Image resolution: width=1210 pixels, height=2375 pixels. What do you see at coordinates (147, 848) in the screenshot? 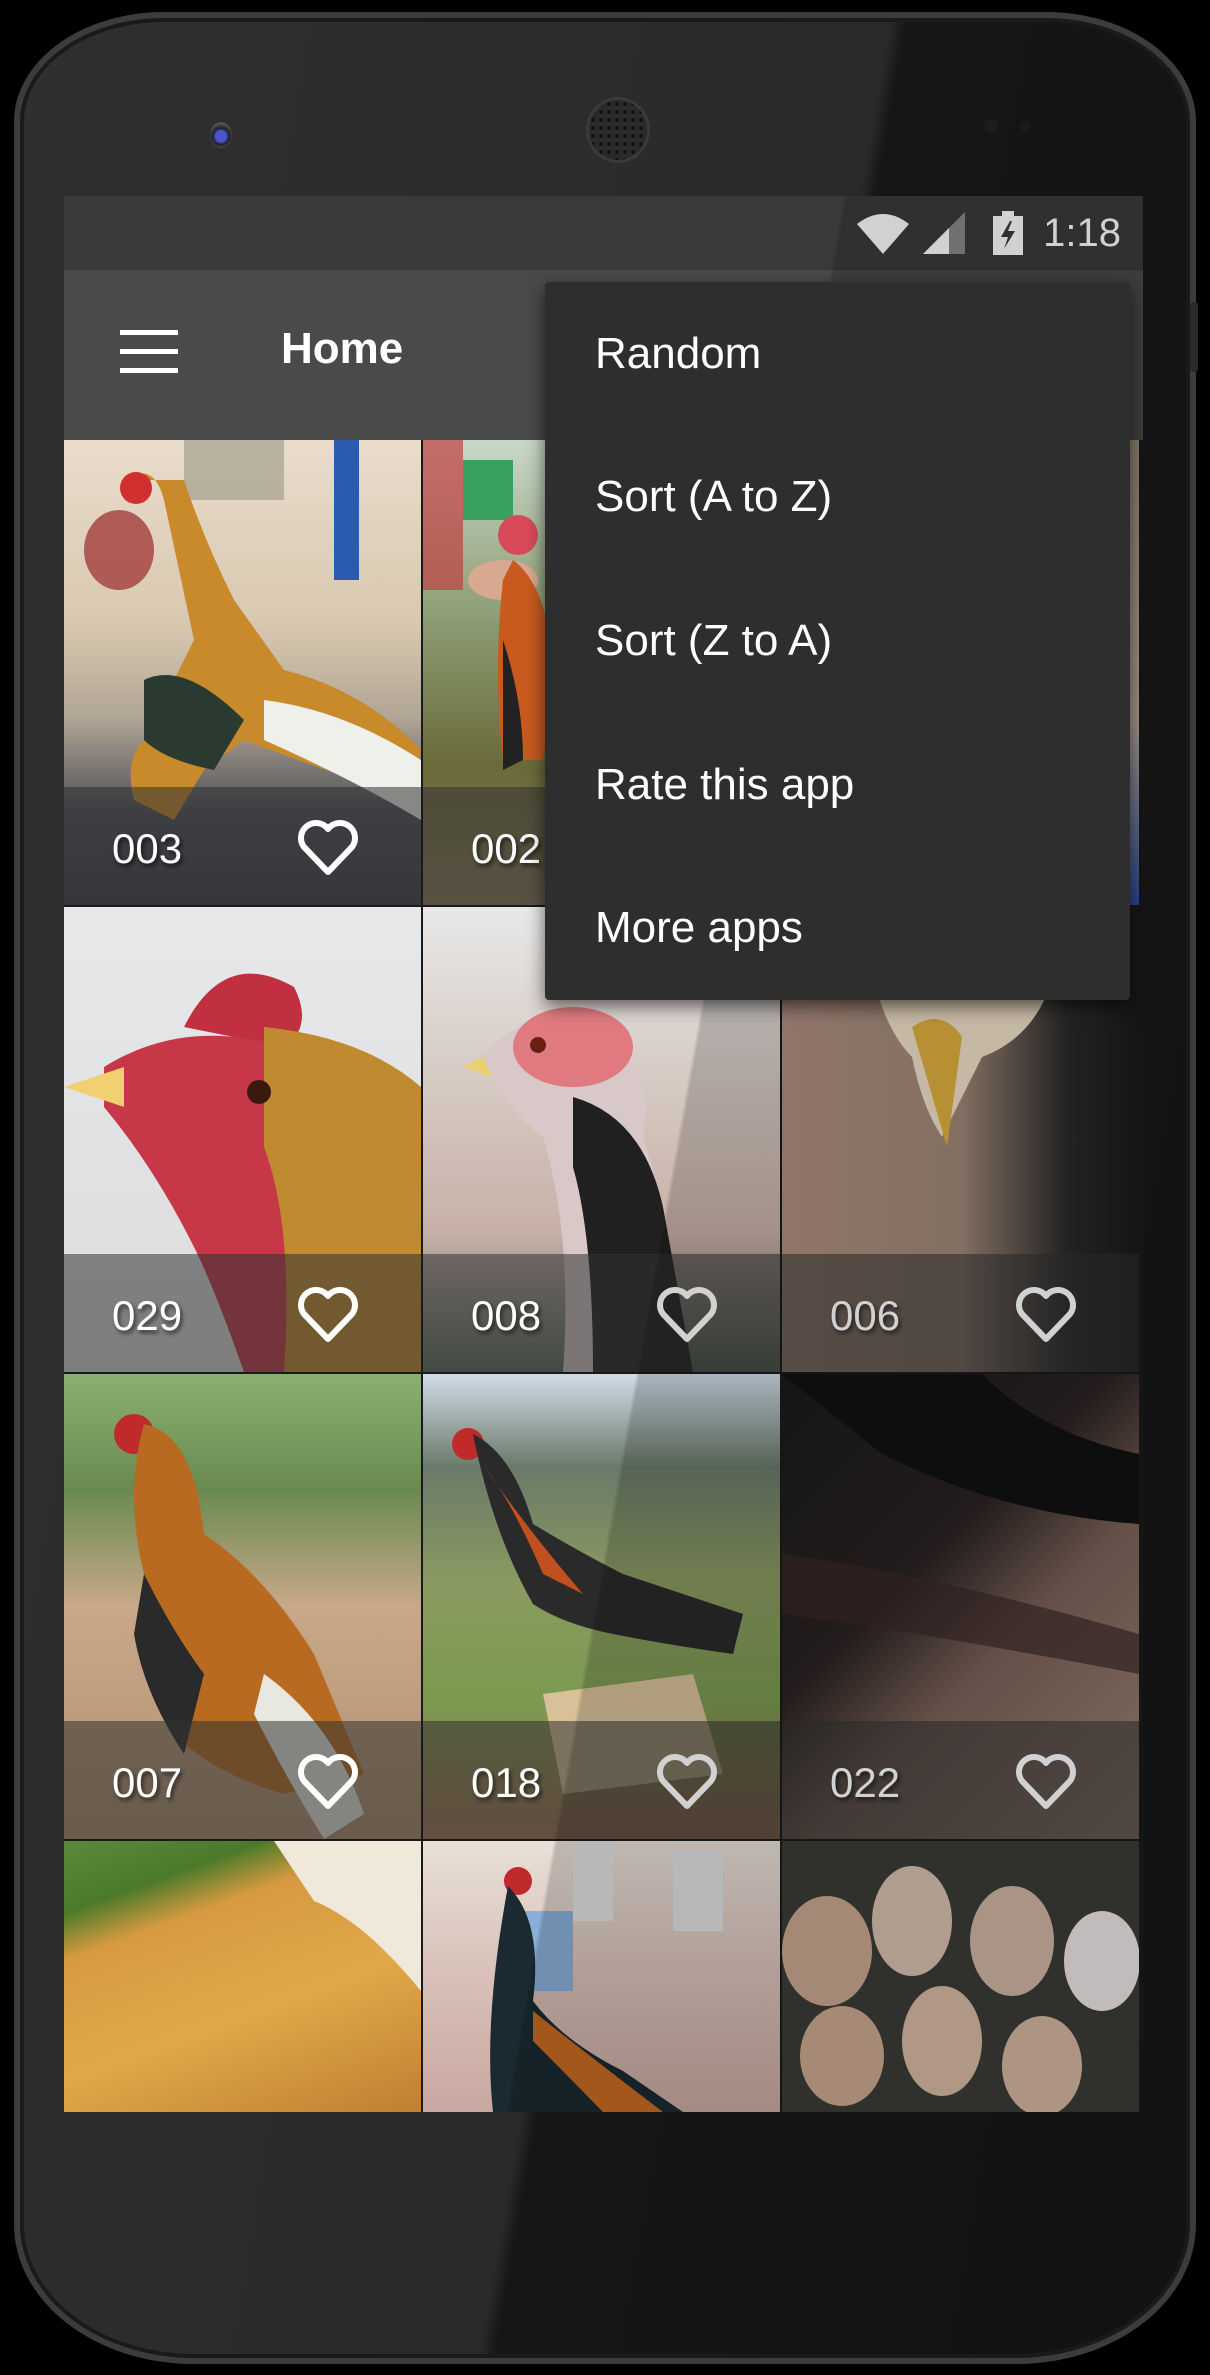
I see `tile-number: 003` at bounding box center [147, 848].